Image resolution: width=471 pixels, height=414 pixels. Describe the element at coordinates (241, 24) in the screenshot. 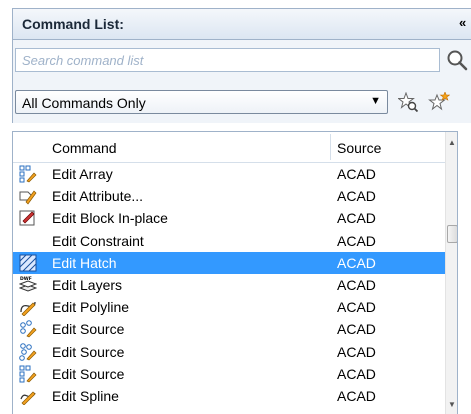

I see `panel-header: Command List: «` at that location.